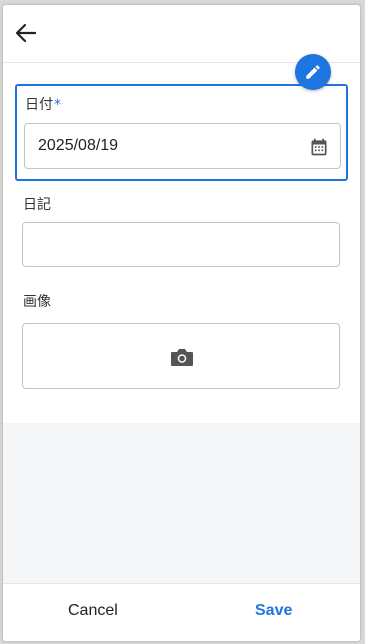  Describe the element at coordinates (39, 105) in the screenshot. I see `date-label-text: 日付` at that location.